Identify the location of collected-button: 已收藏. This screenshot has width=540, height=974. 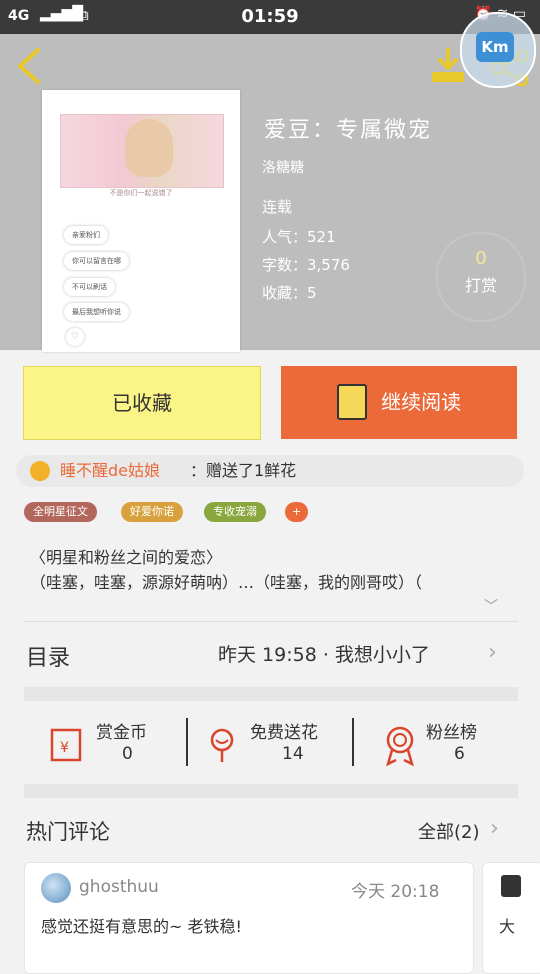
(142, 403).